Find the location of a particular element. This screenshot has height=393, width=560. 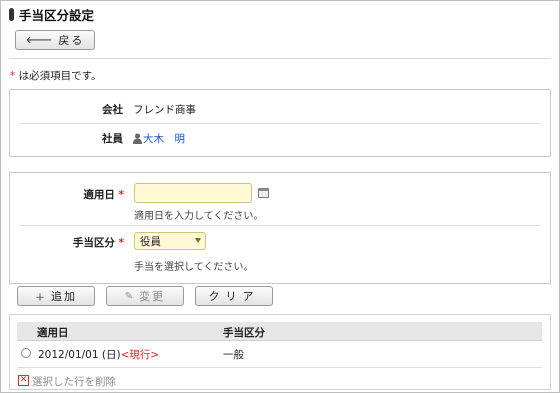

category-label: 手当区分 * is located at coordinates (67, 242).